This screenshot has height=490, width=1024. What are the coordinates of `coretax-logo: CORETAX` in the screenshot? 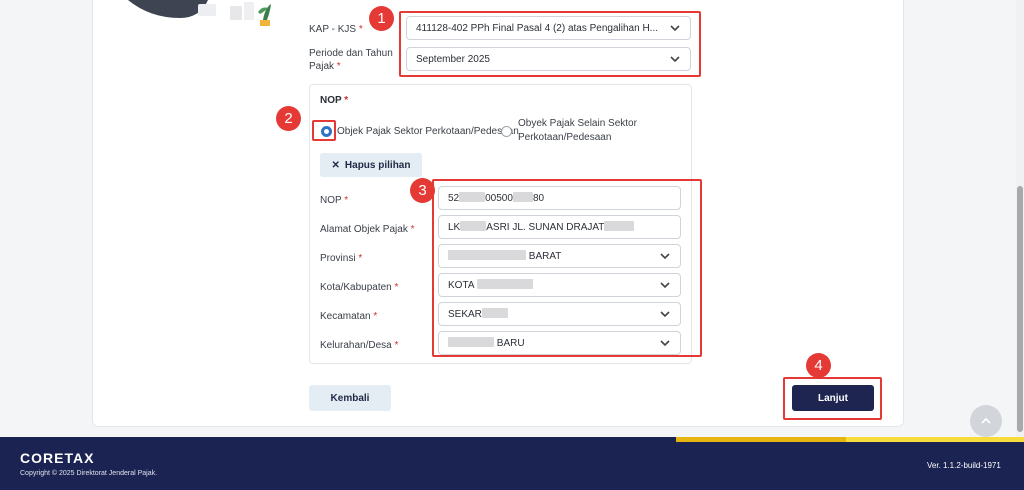 It's located at (57, 458).